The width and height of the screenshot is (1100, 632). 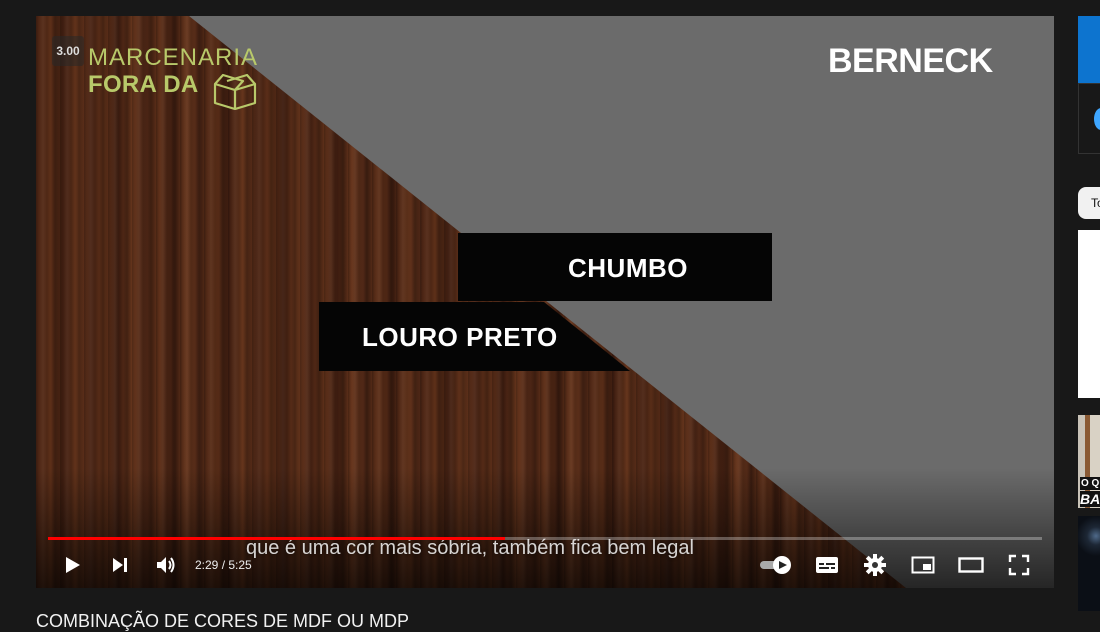 What do you see at coordinates (1089, 49) in the screenshot?
I see `ad-banner` at bounding box center [1089, 49].